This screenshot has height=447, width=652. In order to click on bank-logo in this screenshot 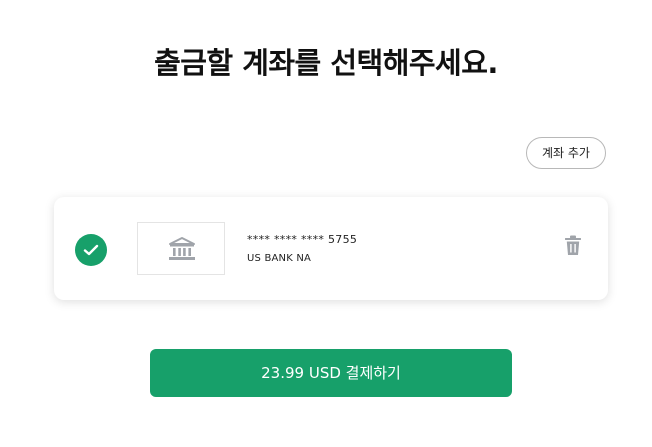, I will do `click(181, 248)`.